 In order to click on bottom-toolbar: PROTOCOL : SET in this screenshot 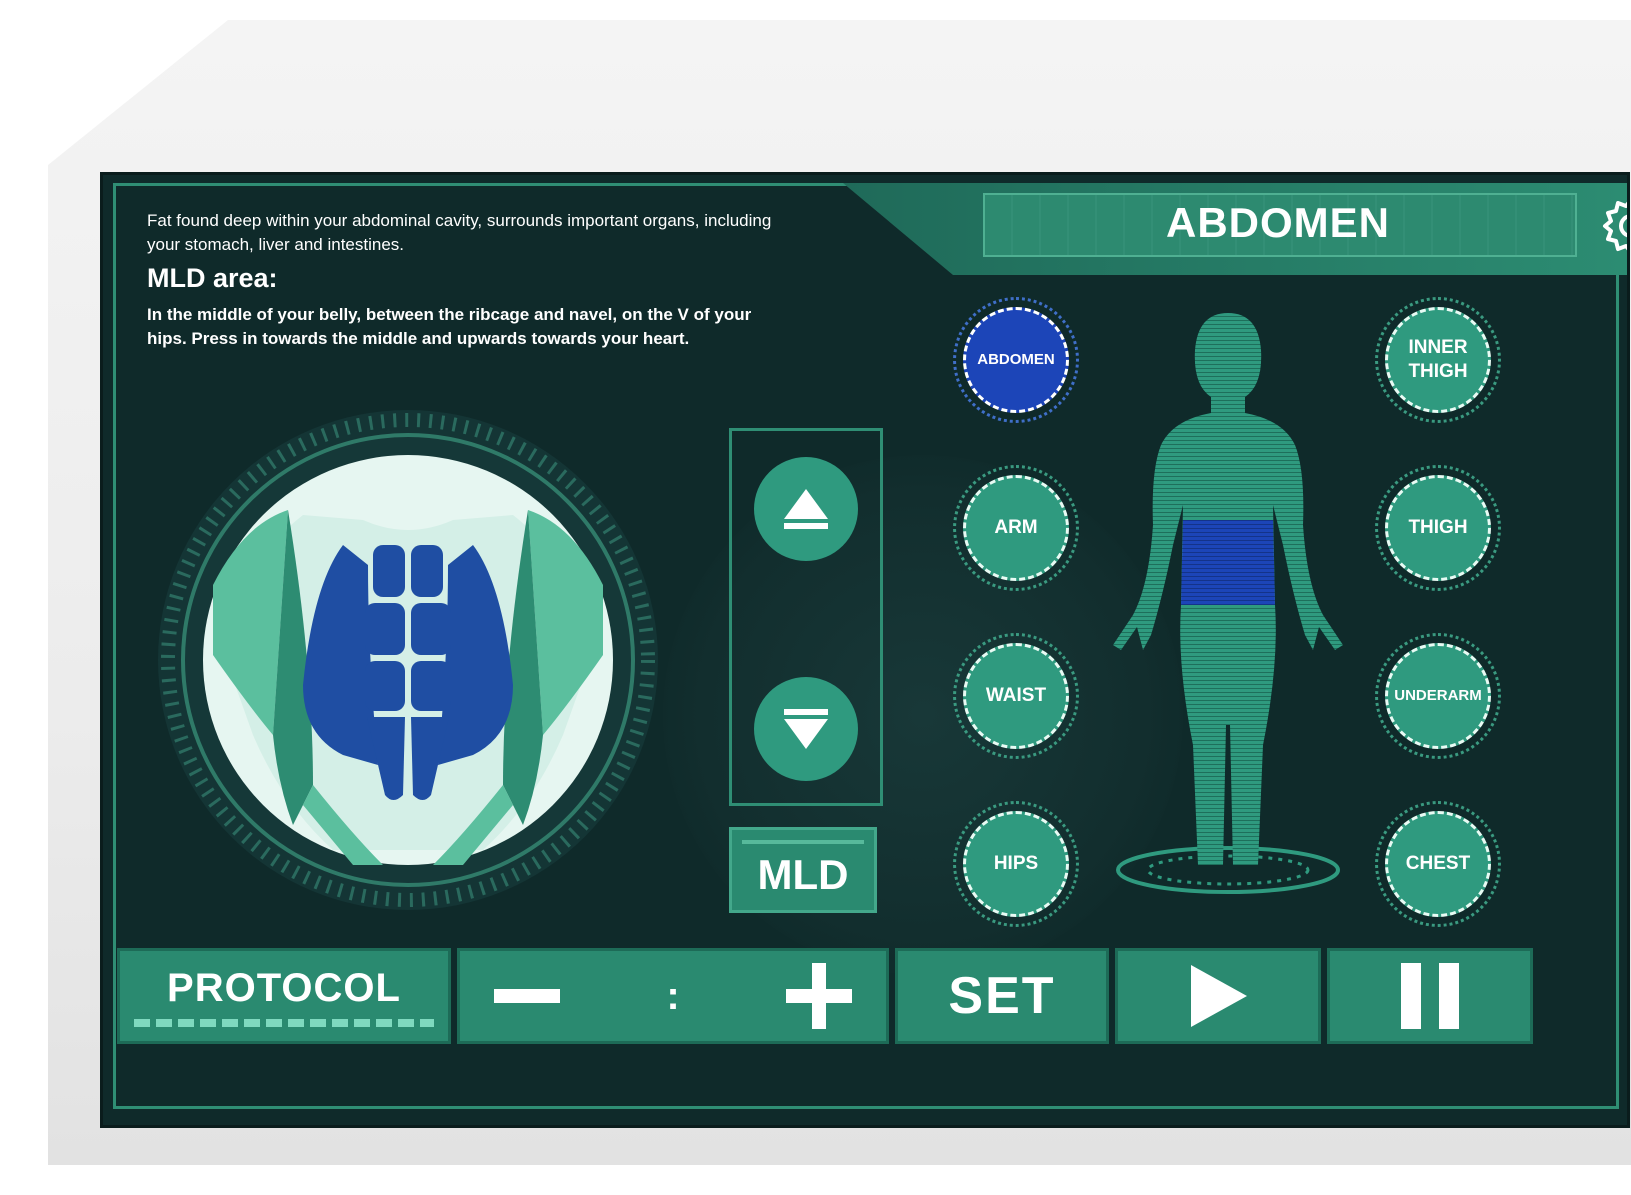, I will do `click(867, 998)`.